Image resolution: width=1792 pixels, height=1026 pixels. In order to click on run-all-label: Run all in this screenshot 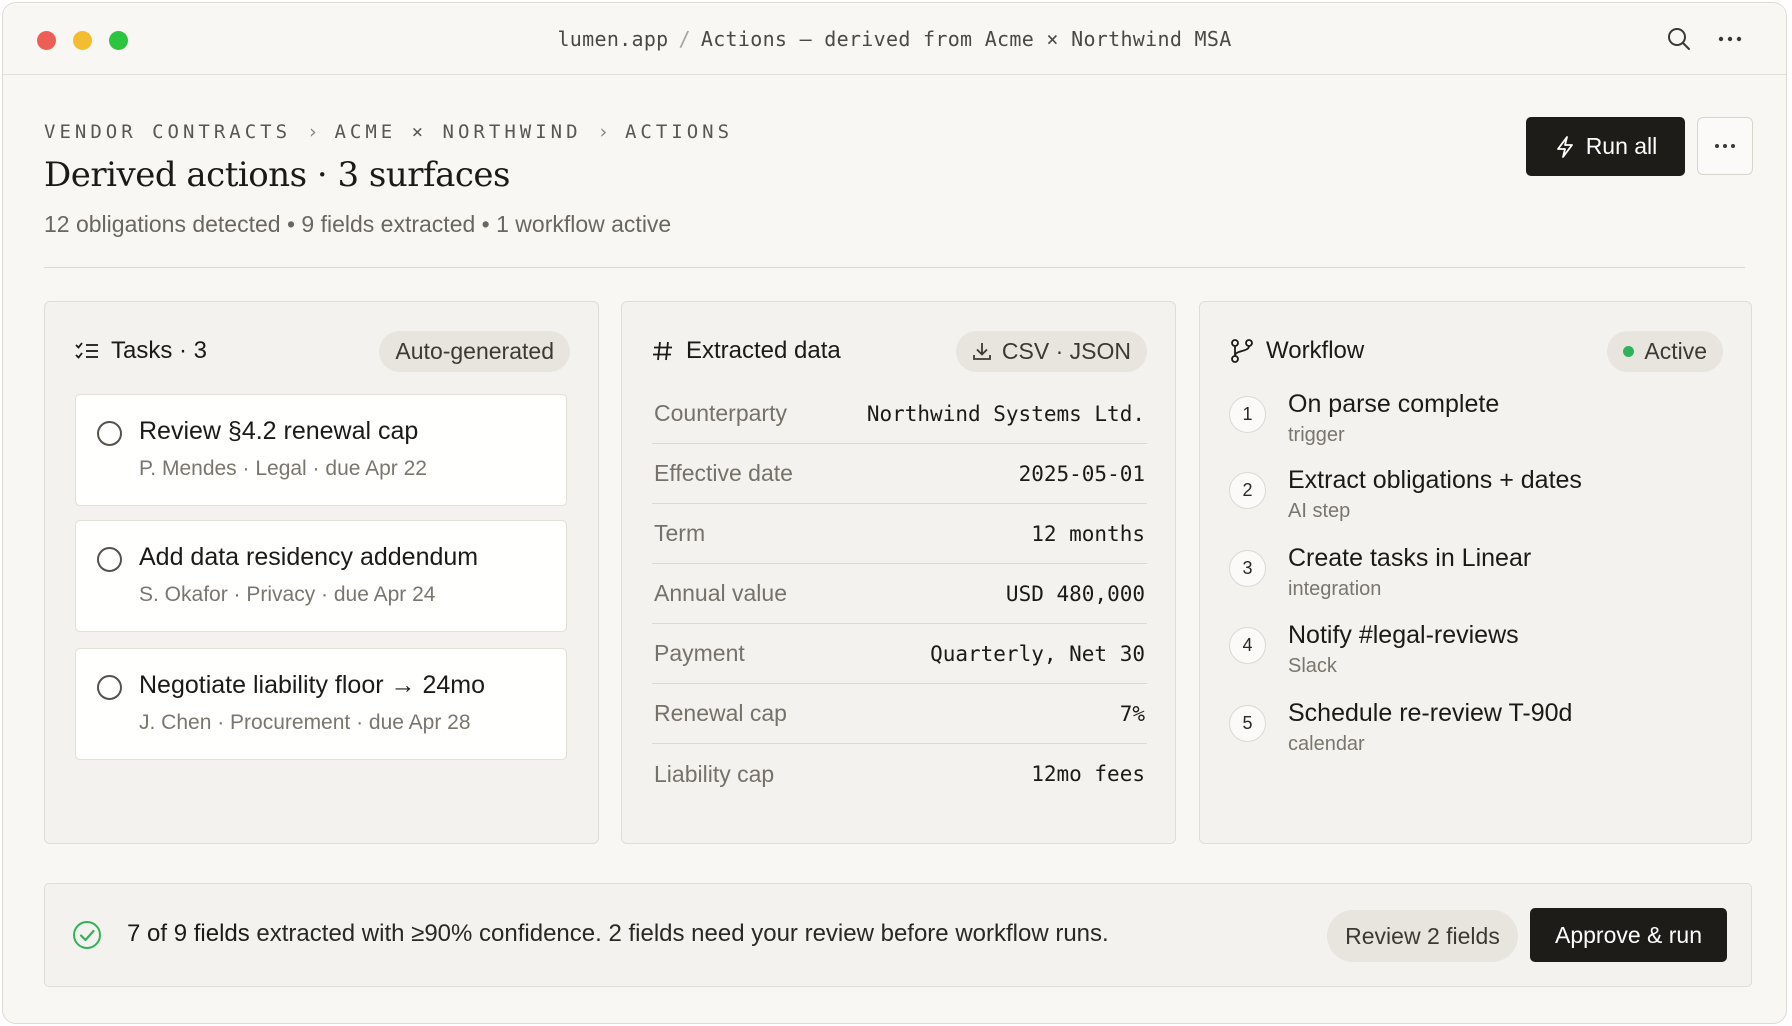, I will do `click(1621, 146)`.